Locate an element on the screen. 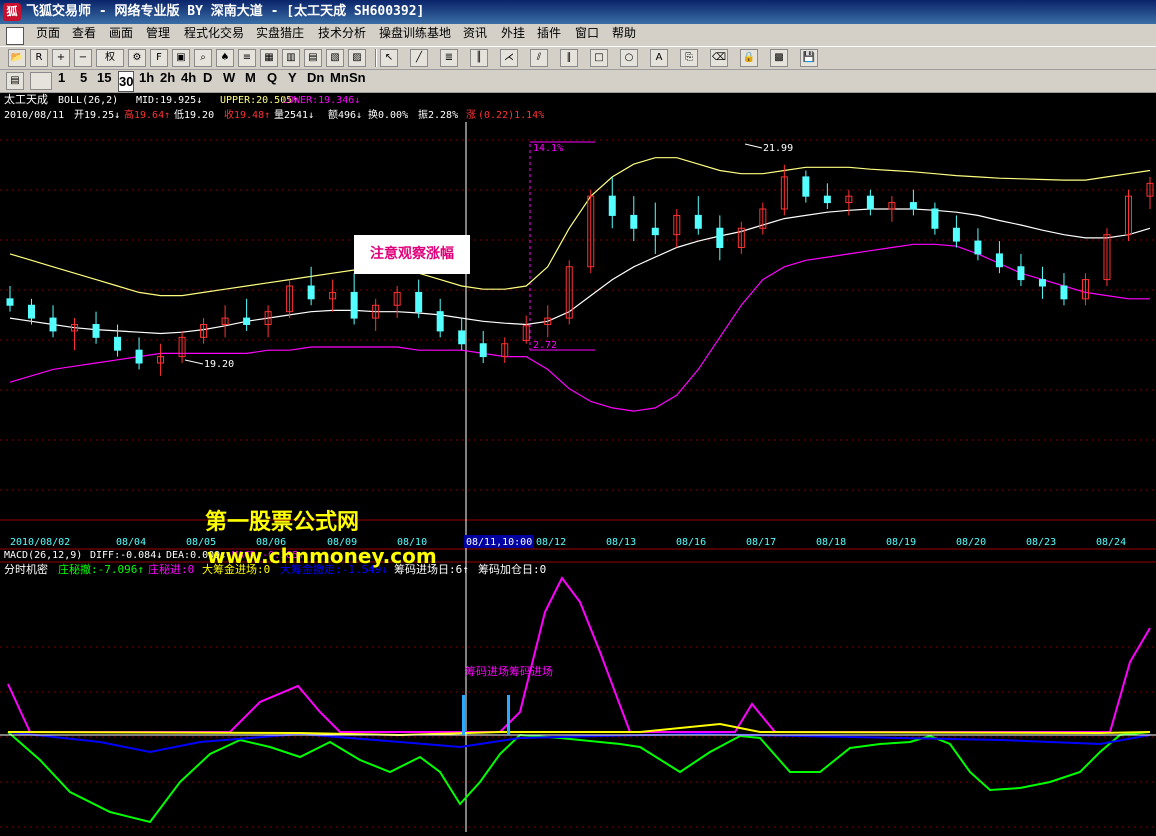 The width and height of the screenshot is (1156, 836). window-title: 飞狐交易师 - 网络专业版 BY 深南大道 - [太工天成 SH600392] is located at coordinates (225, 11).